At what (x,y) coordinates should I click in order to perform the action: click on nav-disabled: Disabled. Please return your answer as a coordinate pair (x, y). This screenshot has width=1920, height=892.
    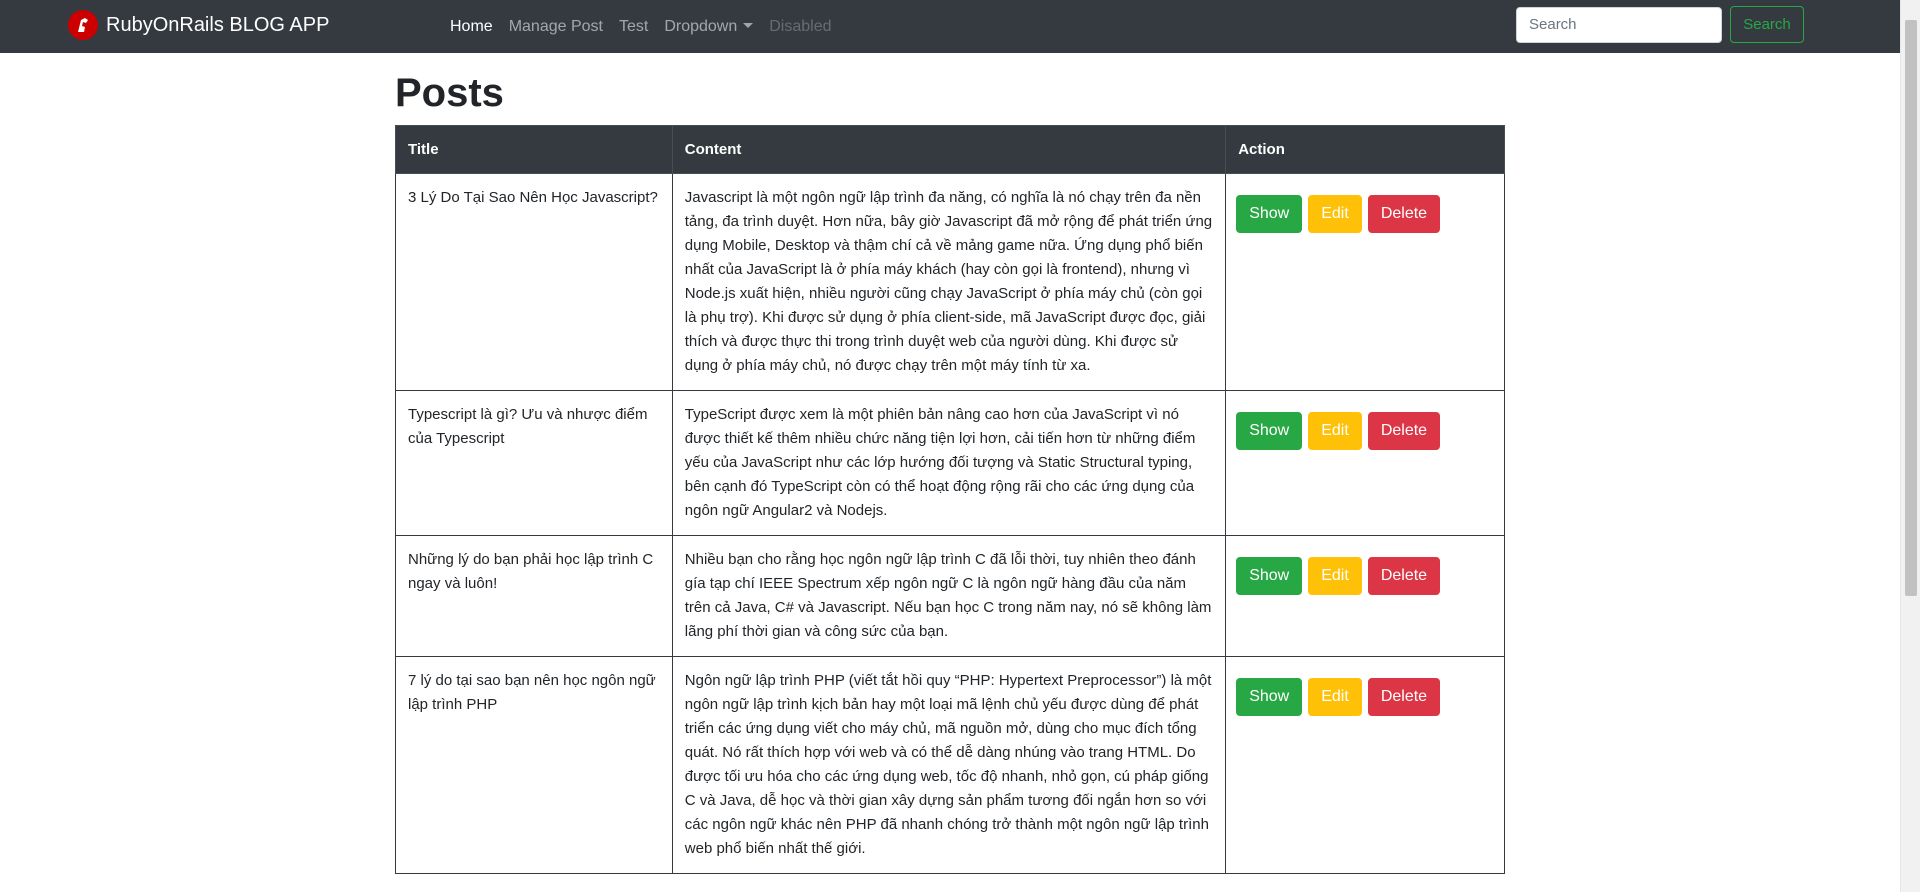
    Looking at the image, I should click on (800, 26).